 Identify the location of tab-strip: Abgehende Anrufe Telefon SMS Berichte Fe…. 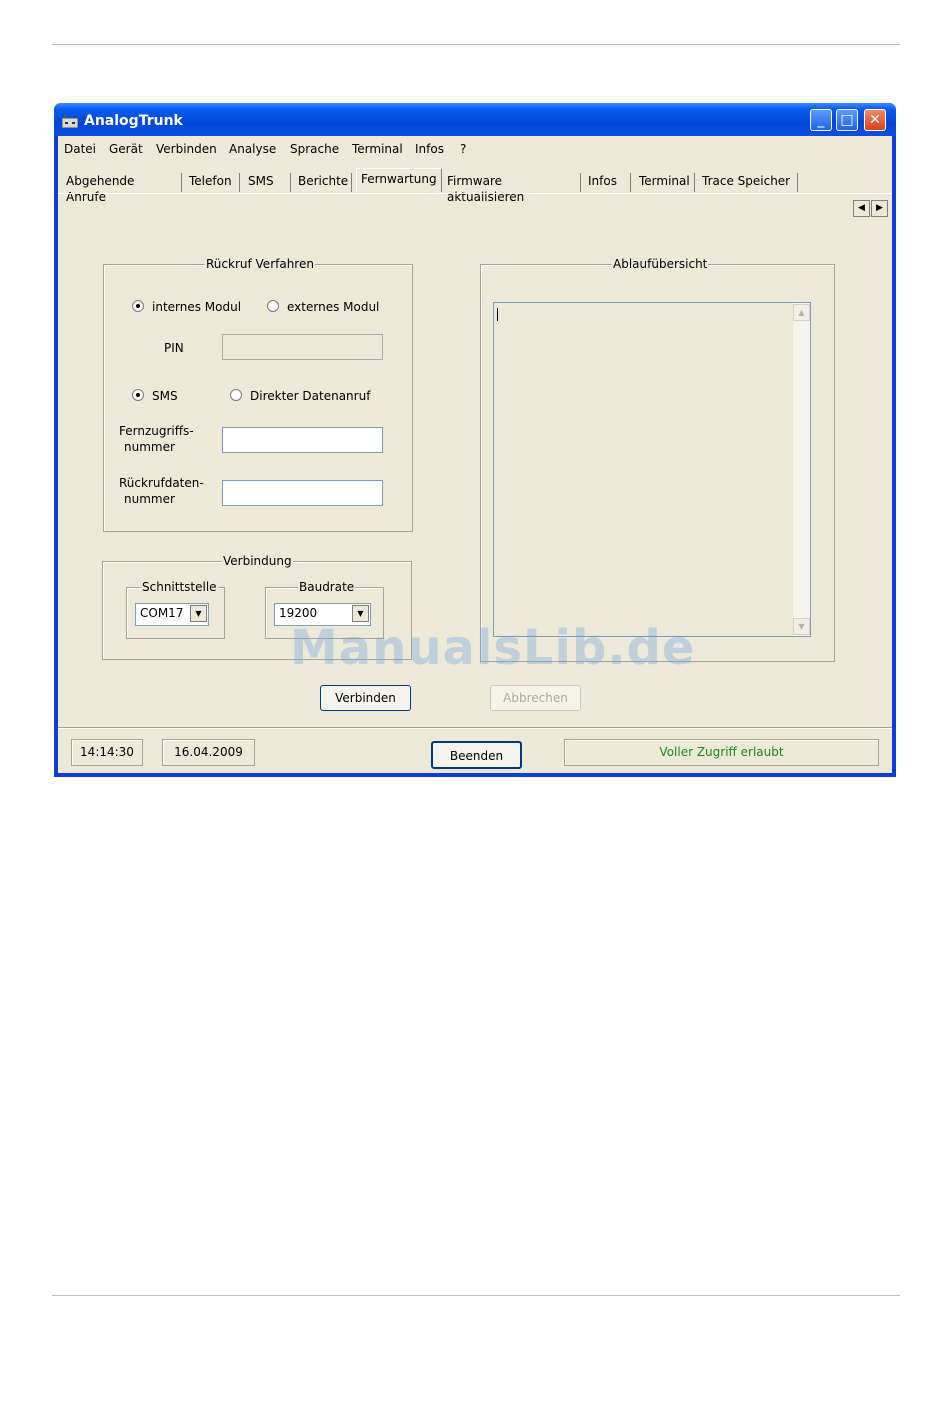
(475, 192).